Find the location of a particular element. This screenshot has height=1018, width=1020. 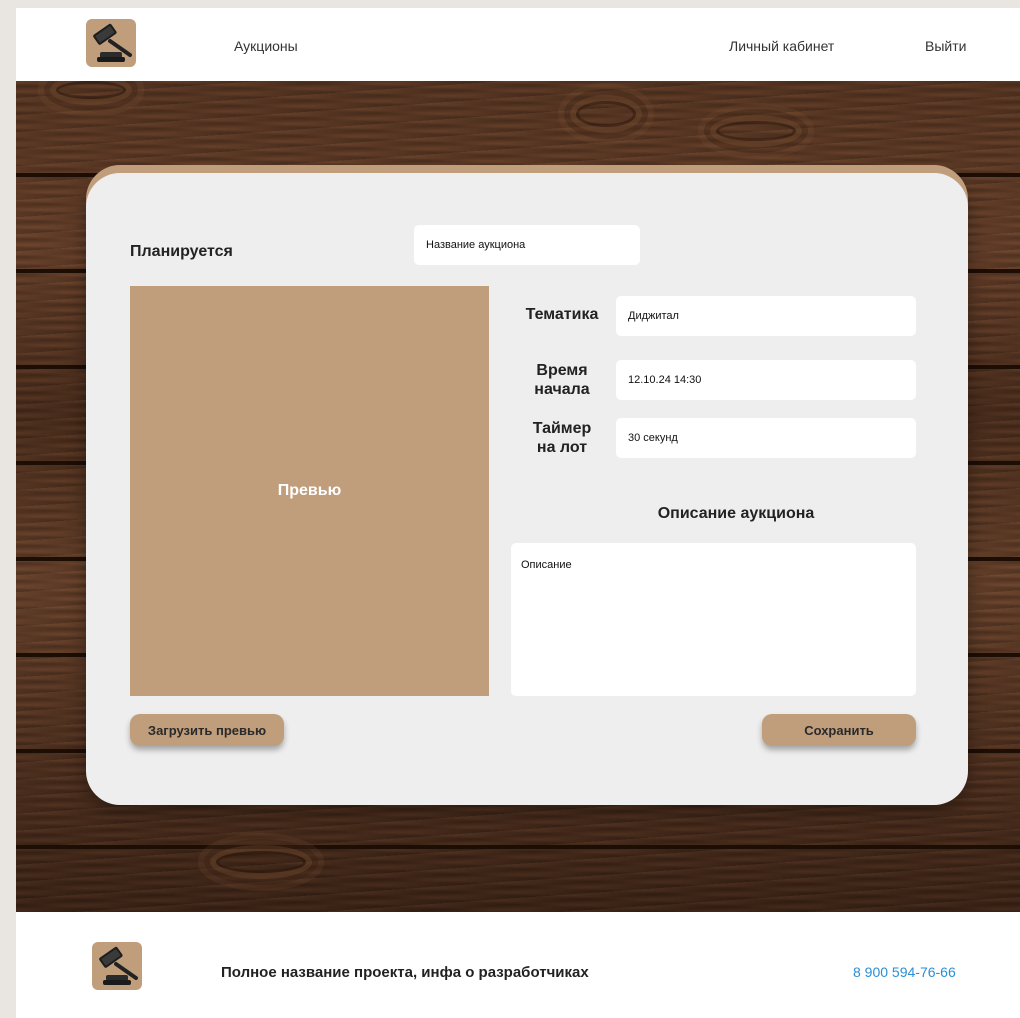

auction-name-input is located at coordinates (527, 245).